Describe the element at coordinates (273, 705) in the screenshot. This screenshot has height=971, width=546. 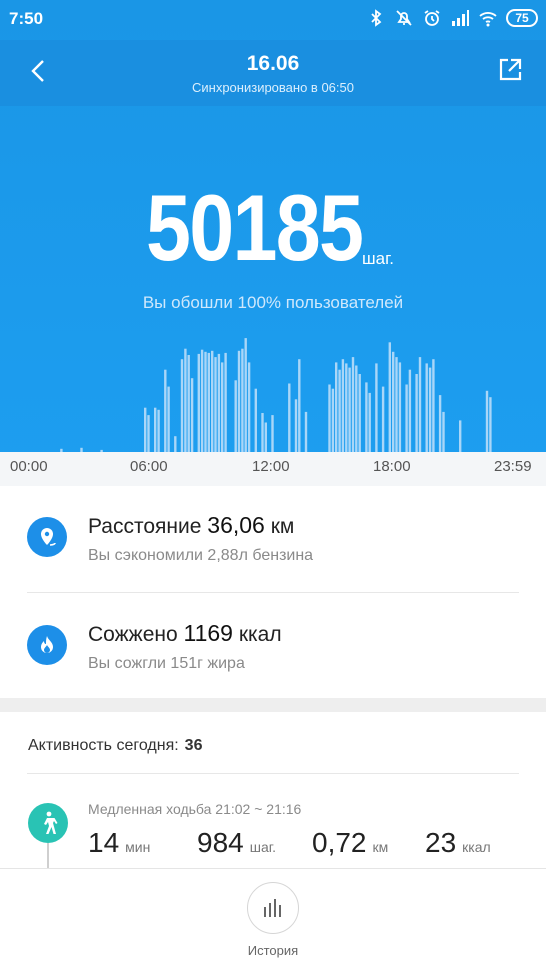
I see `section-gap` at that location.